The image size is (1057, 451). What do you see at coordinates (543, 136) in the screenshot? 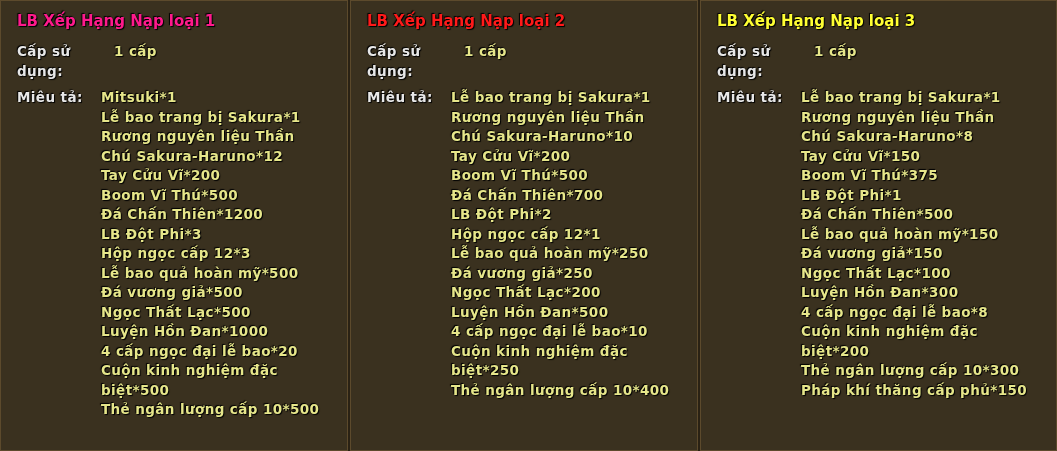
I see `reward-item: Chú Sakura-Haruno*10` at bounding box center [543, 136].